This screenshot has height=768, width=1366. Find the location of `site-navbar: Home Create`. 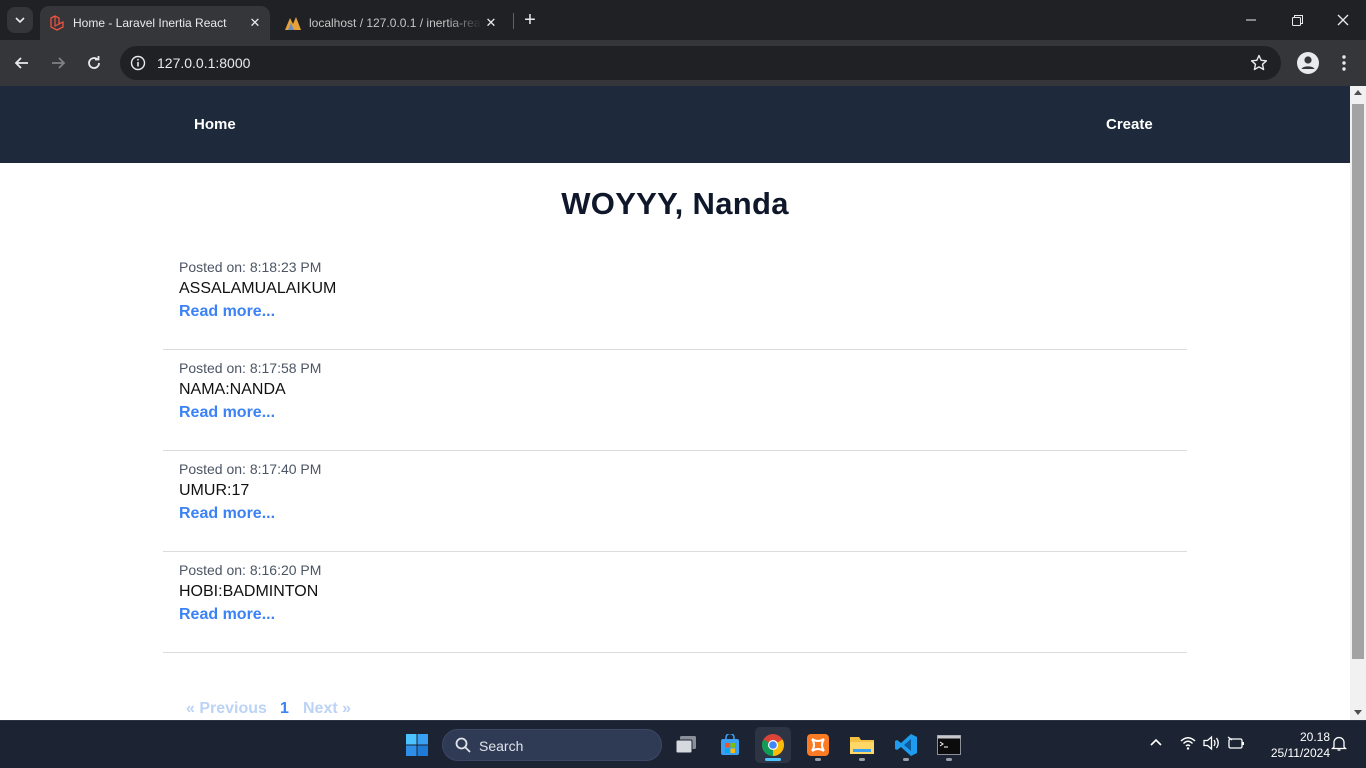

site-navbar: Home Create is located at coordinates (675, 124).